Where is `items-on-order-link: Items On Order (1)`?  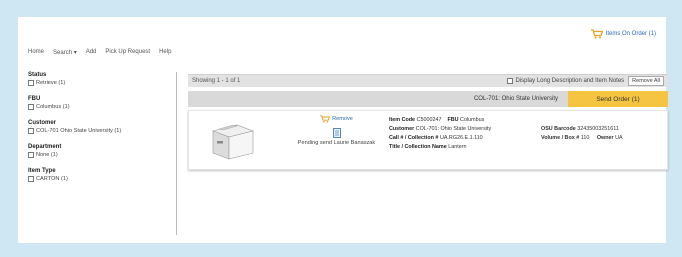
items-on-order-link: Items On Order (1) is located at coordinates (623, 34).